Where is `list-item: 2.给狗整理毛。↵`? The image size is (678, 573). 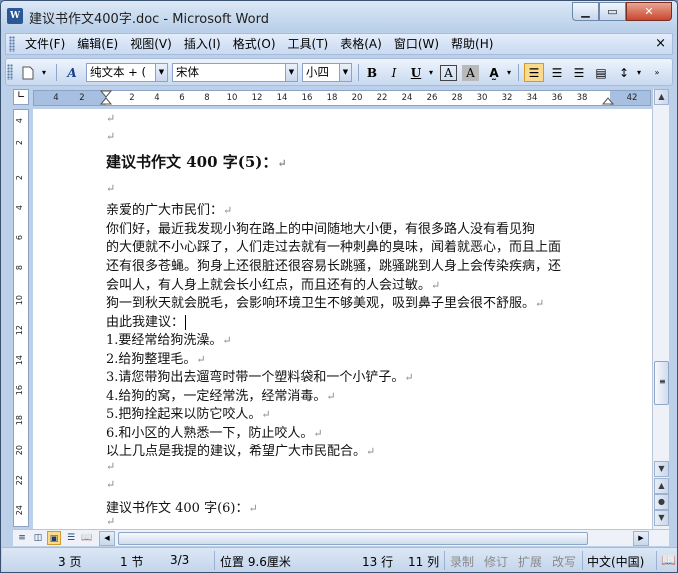 list-item: 2.给狗整理毛。↵ is located at coordinates (156, 357).